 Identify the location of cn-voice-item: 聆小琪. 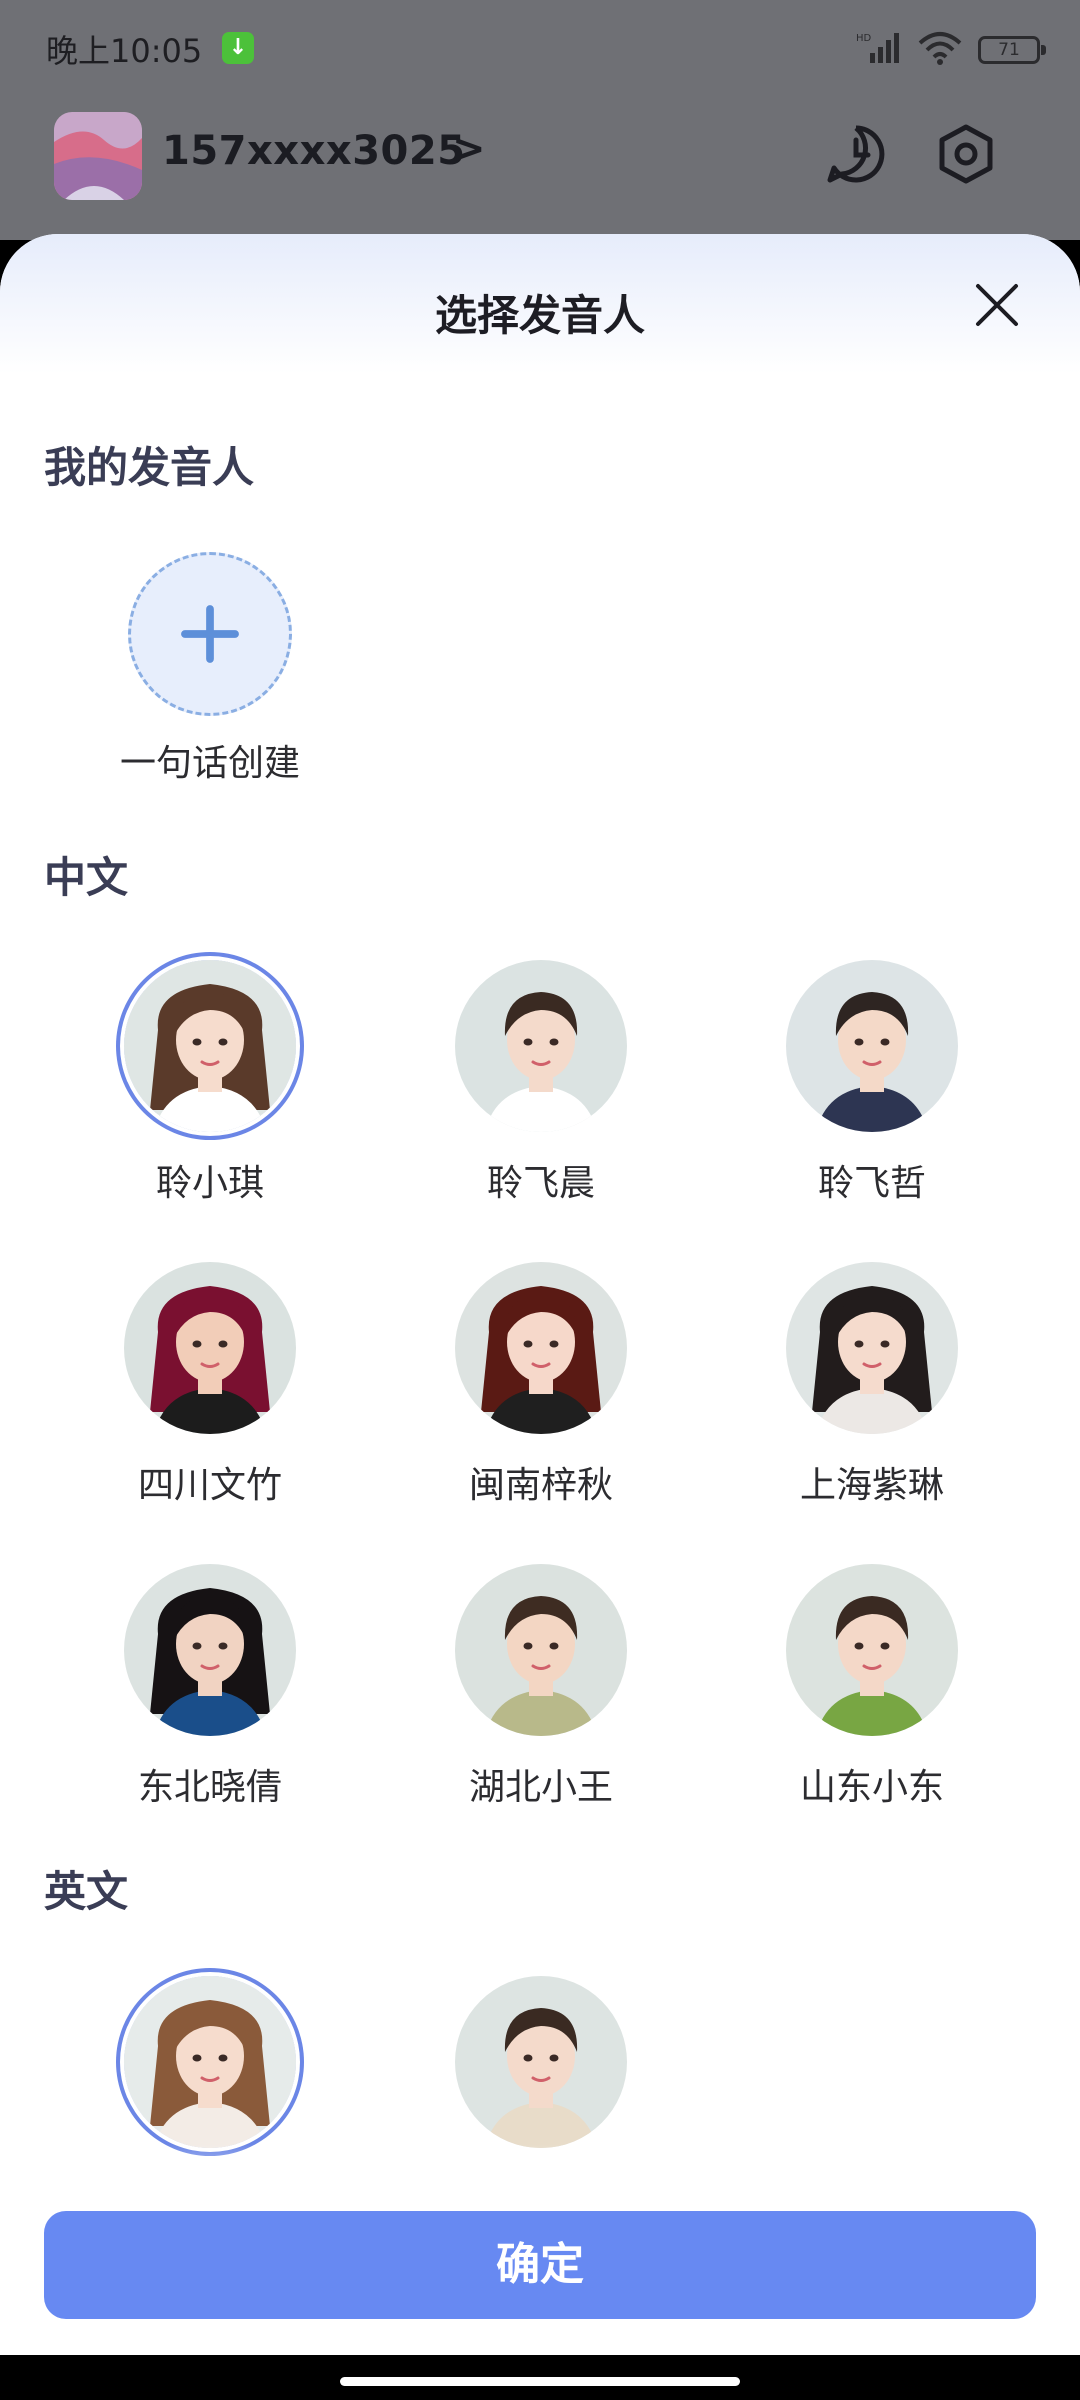
(210, 1090).